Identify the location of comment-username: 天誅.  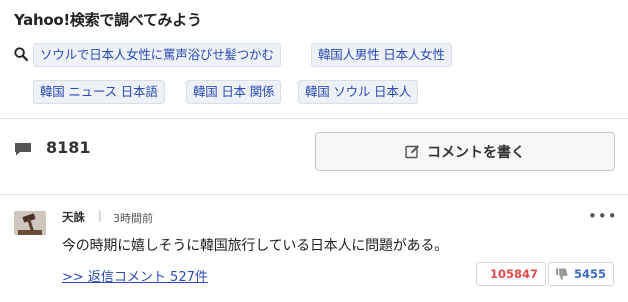
(73, 217).